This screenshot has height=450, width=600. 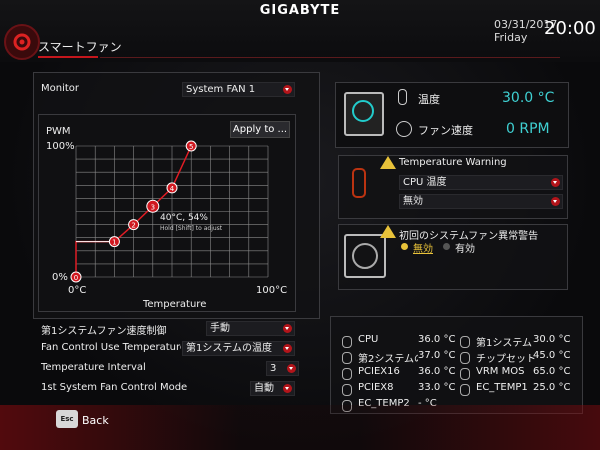 I want to click on point-readout: 40°C, 54%, so click(x=184, y=218).